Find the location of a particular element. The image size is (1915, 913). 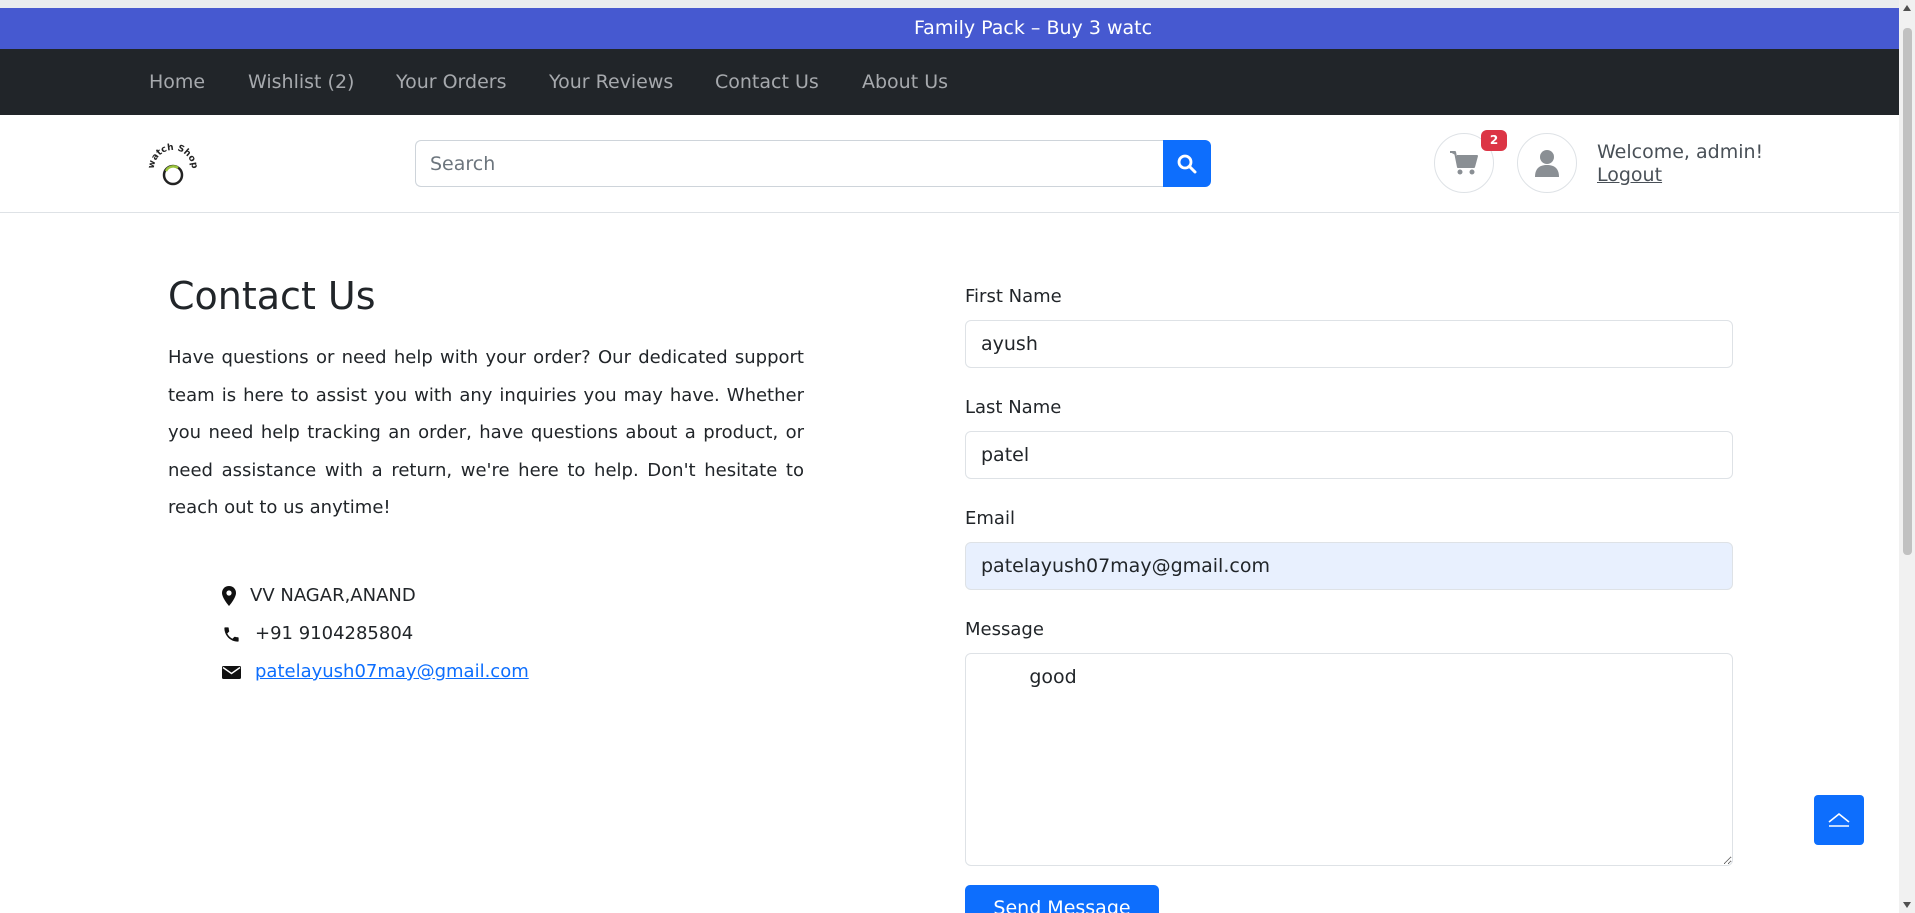

email-row: patelayush07may@gmail.com is located at coordinates (375, 672).